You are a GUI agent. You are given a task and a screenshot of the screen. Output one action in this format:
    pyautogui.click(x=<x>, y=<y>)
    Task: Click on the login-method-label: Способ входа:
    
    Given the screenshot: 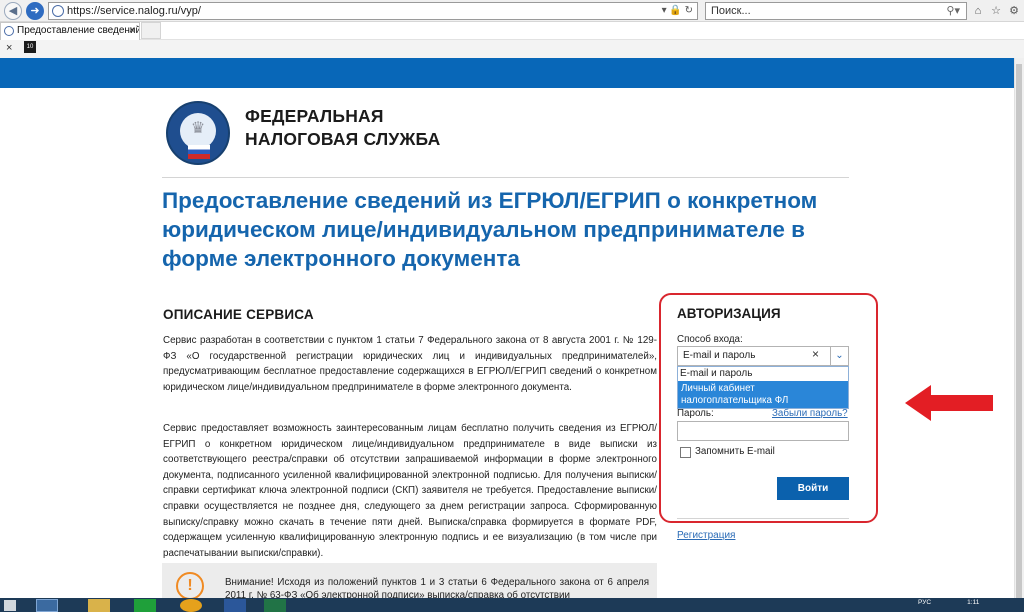 What is the action you would take?
    pyautogui.click(x=710, y=339)
    